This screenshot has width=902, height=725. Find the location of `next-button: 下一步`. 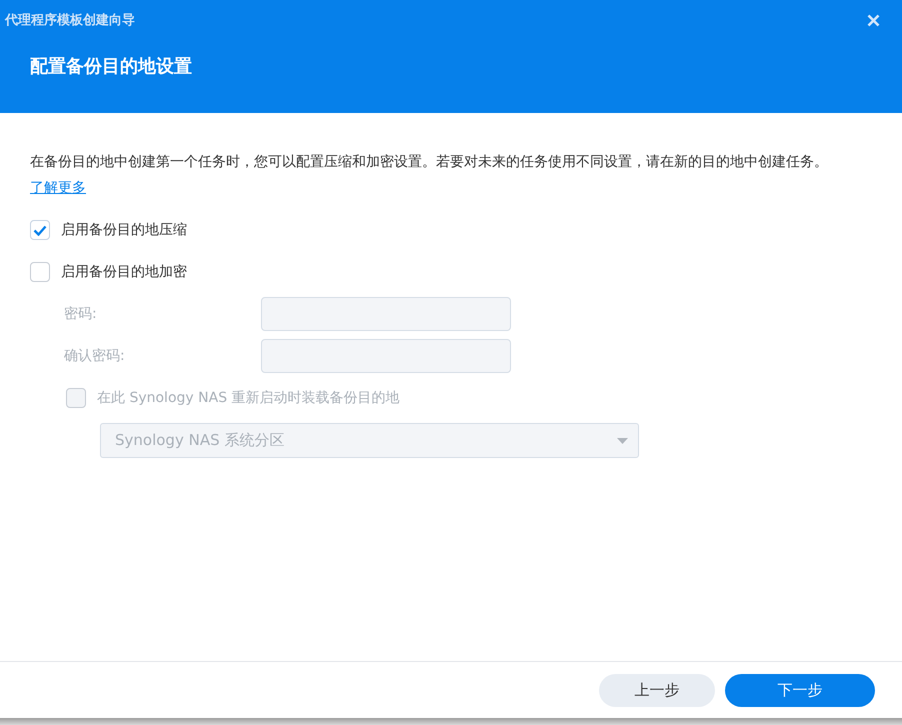

next-button: 下一步 is located at coordinates (800, 690).